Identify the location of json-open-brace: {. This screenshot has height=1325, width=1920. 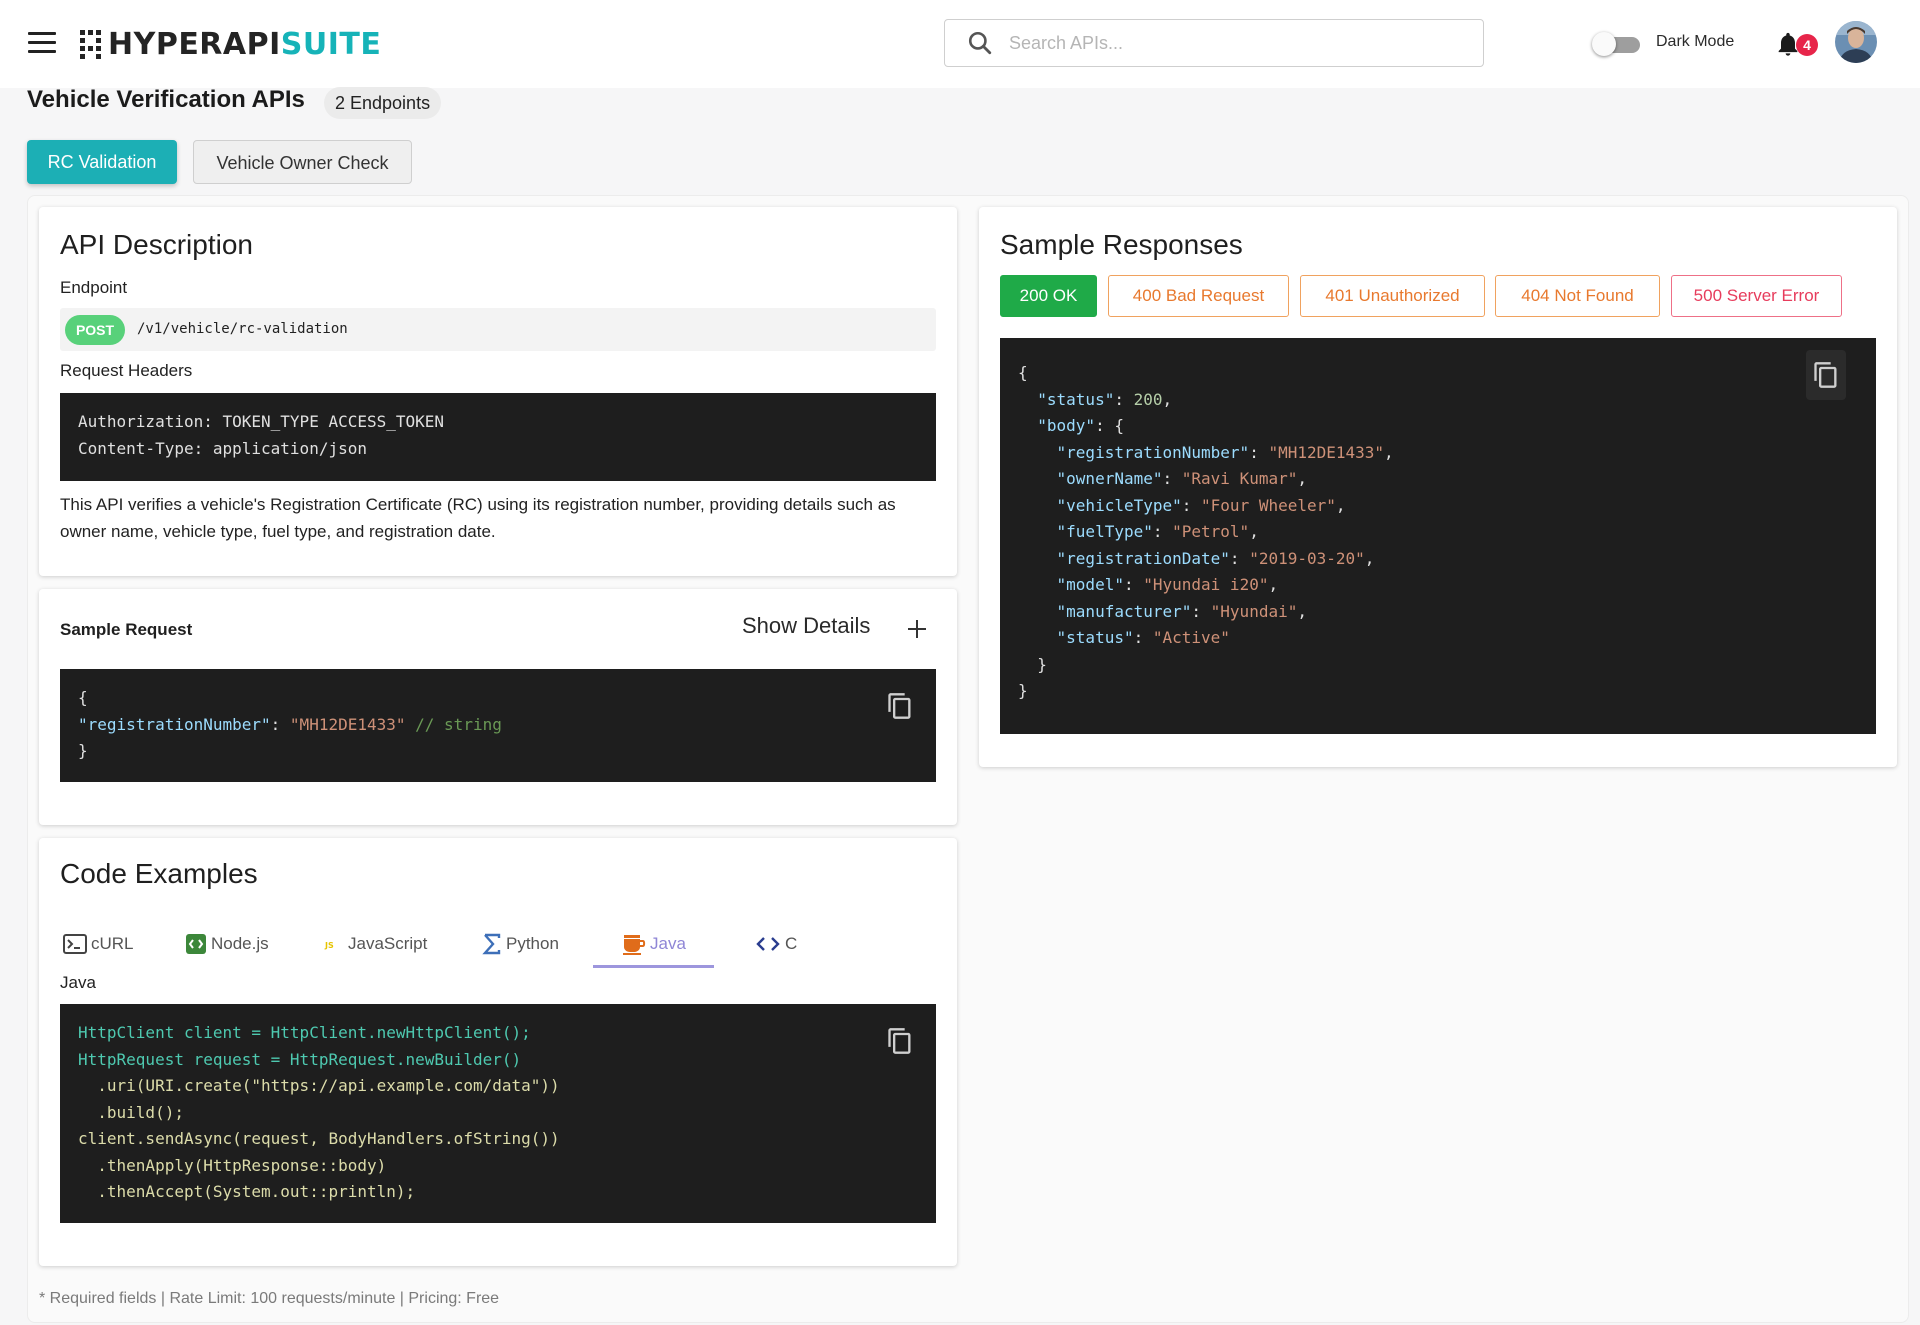
(1023, 372).